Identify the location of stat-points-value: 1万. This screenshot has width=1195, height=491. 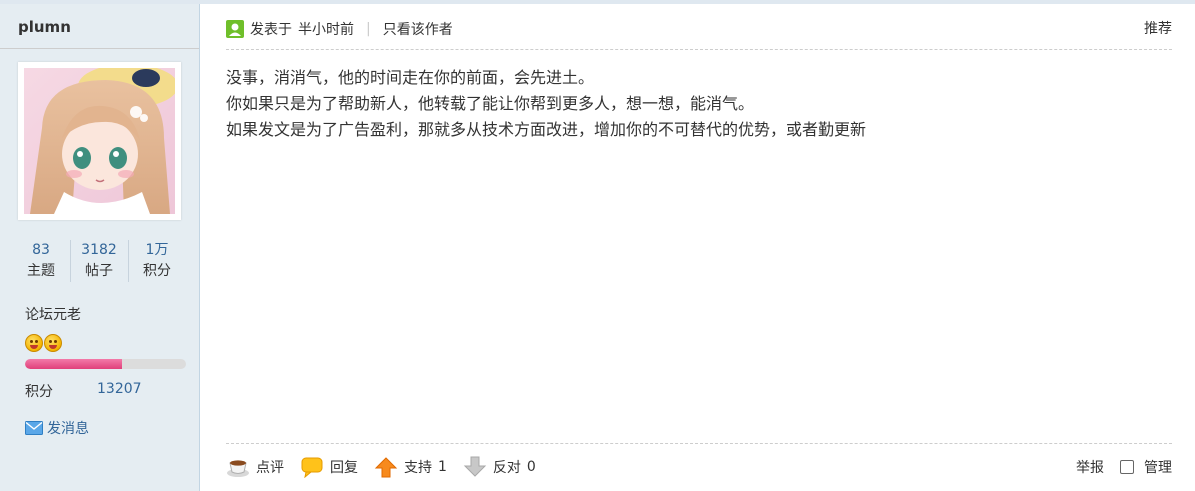
(157, 250).